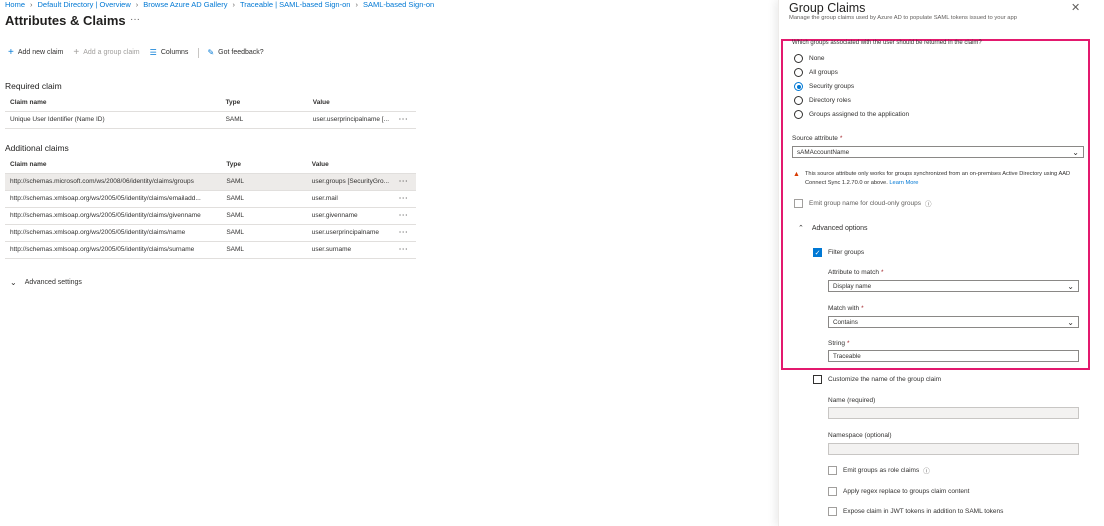  What do you see at coordinates (211, 52) in the screenshot?
I see `feedback-icon: ✎` at bounding box center [211, 52].